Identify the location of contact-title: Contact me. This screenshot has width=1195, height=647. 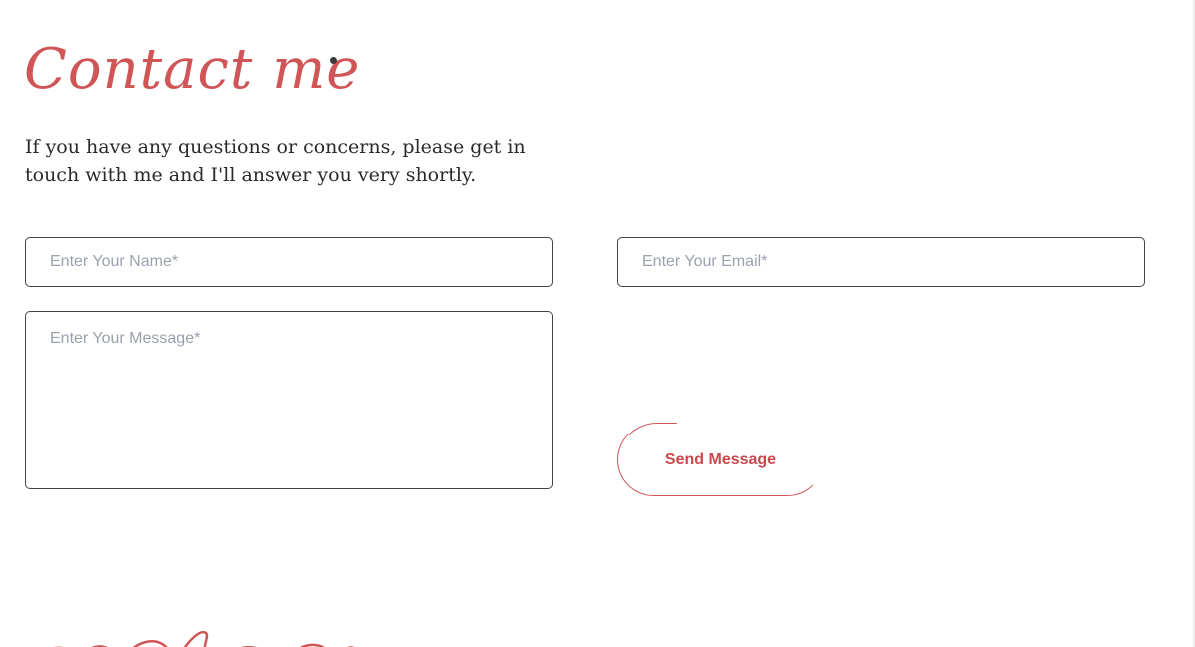
(192, 69).